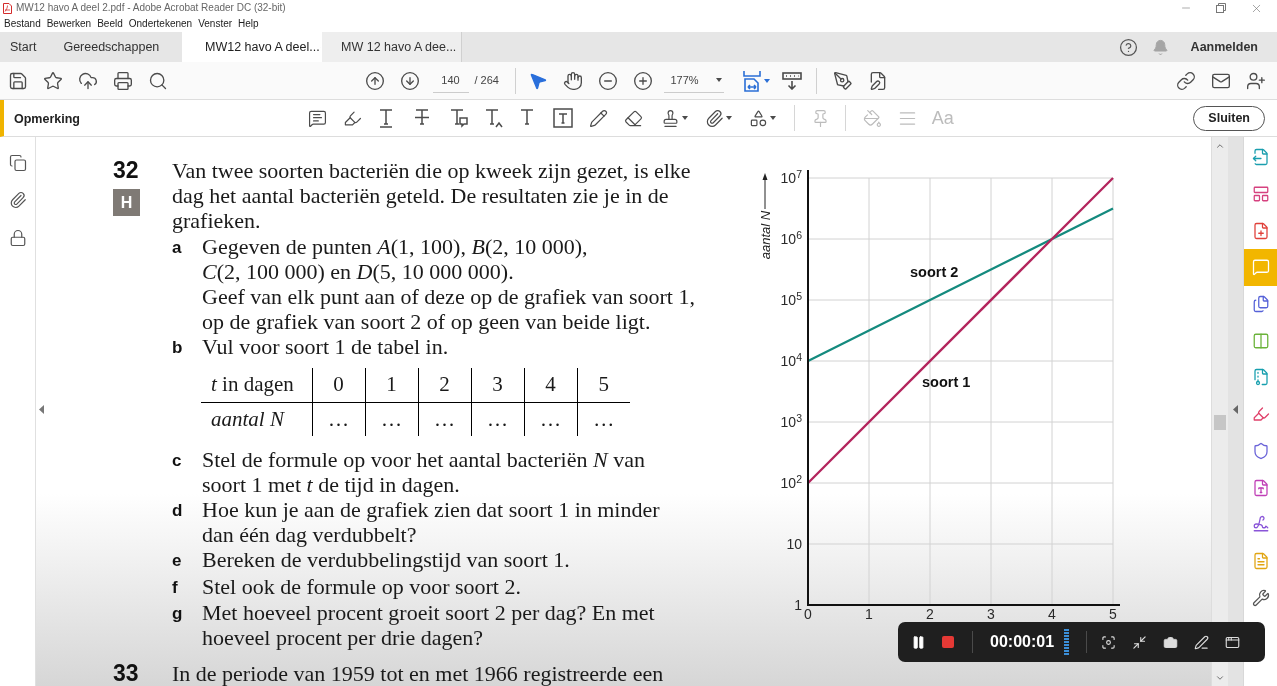  What do you see at coordinates (110, 24) in the screenshot?
I see `menu-item: Beeld` at bounding box center [110, 24].